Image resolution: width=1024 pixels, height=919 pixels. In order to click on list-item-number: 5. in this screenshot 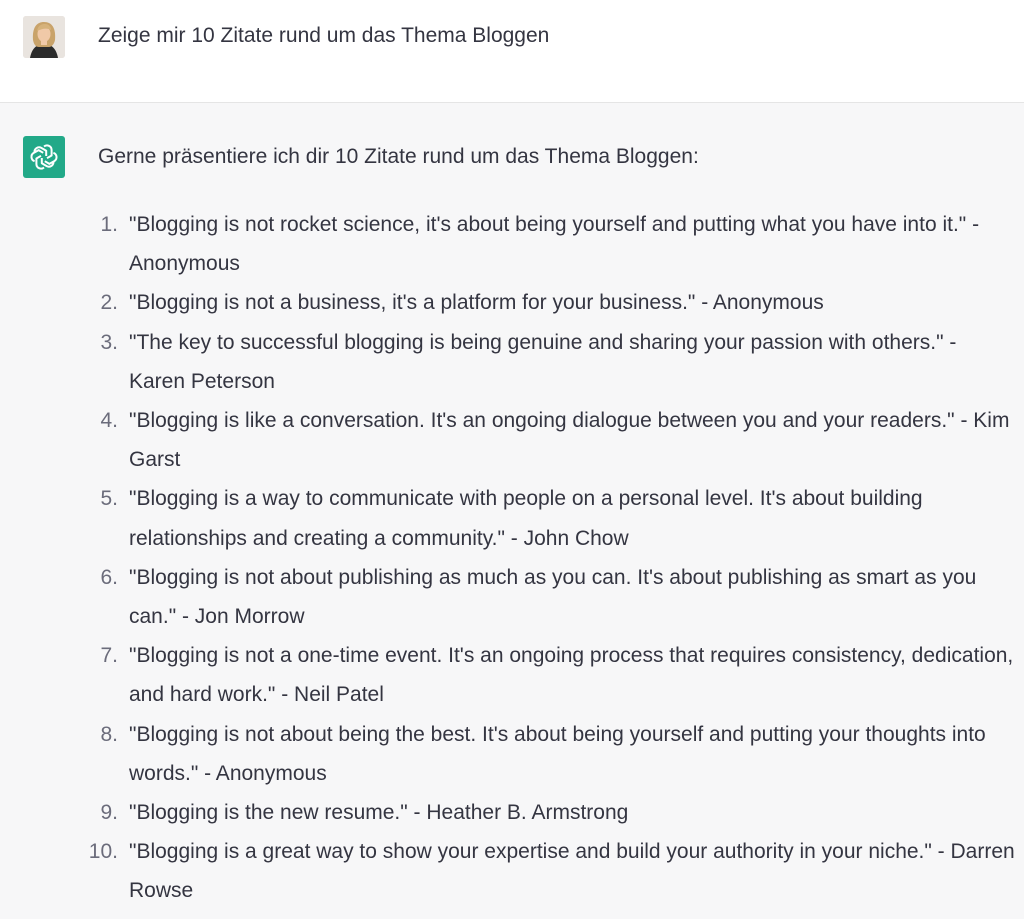, I will do `click(109, 499)`.